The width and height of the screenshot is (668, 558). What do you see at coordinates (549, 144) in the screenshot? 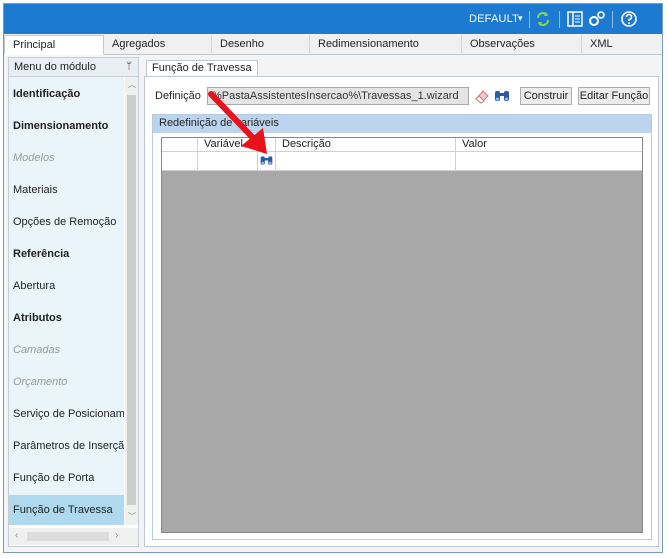
I see `column-valor: Valor` at bounding box center [549, 144].